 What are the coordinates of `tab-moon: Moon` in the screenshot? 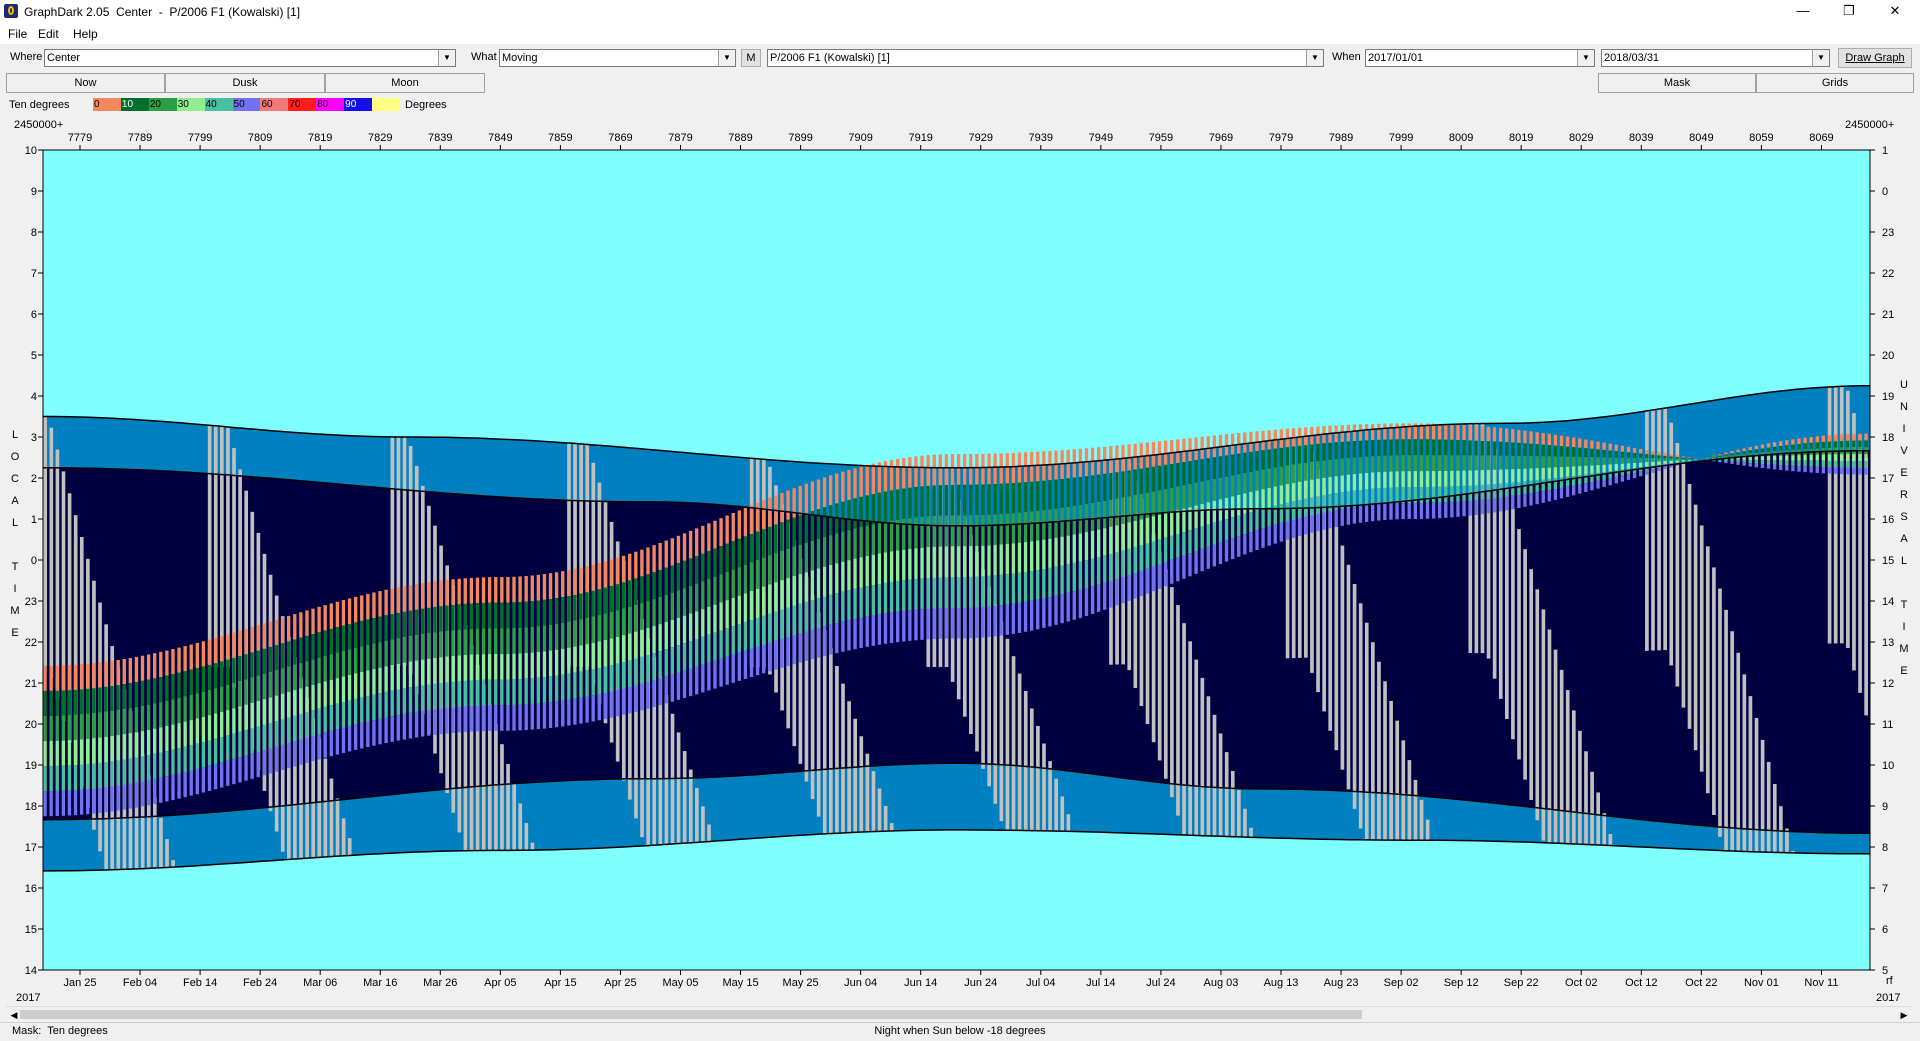 It's located at (405, 83).